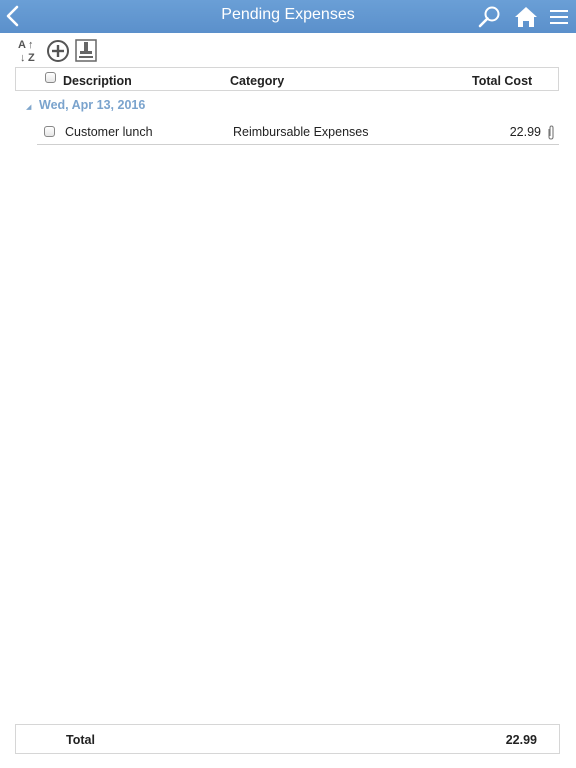 This screenshot has width=576, height=768. What do you see at coordinates (80, 740) in the screenshot?
I see `total-label: Total` at bounding box center [80, 740].